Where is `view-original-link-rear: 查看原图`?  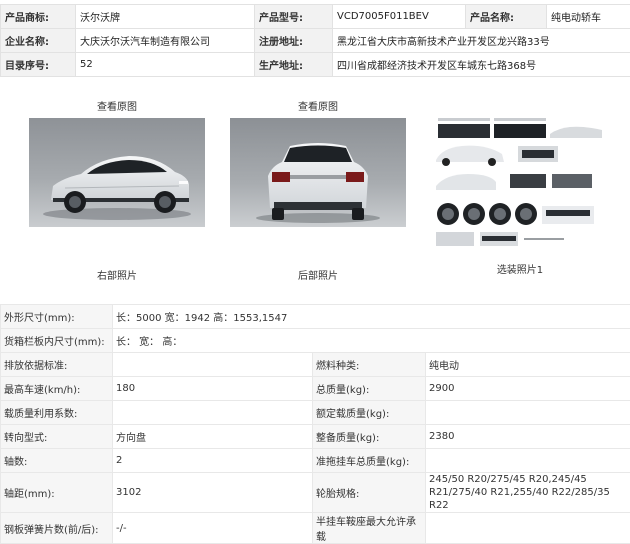
view-original-link-rear: 查看原图 is located at coordinates (318, 105).